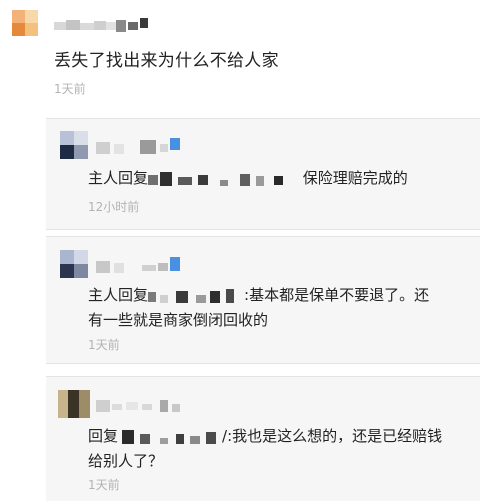 Image resolution: width=480 pixels, height=501 pixels. Describe the element at coordinates (126, 461) in the screenshot. I see `reply-line2-3: 给别人了？` at that location.